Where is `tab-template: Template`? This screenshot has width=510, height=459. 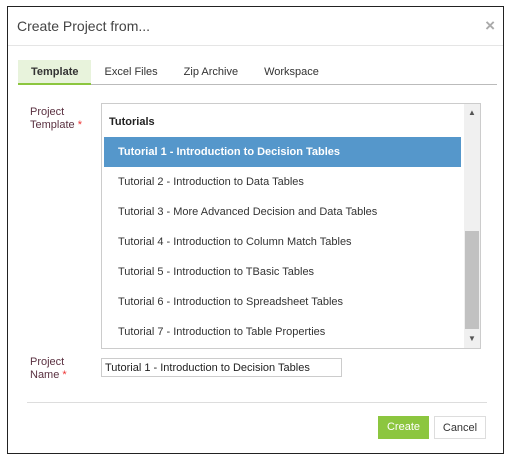
tab-template: Template is located at coordinates (55, 72).